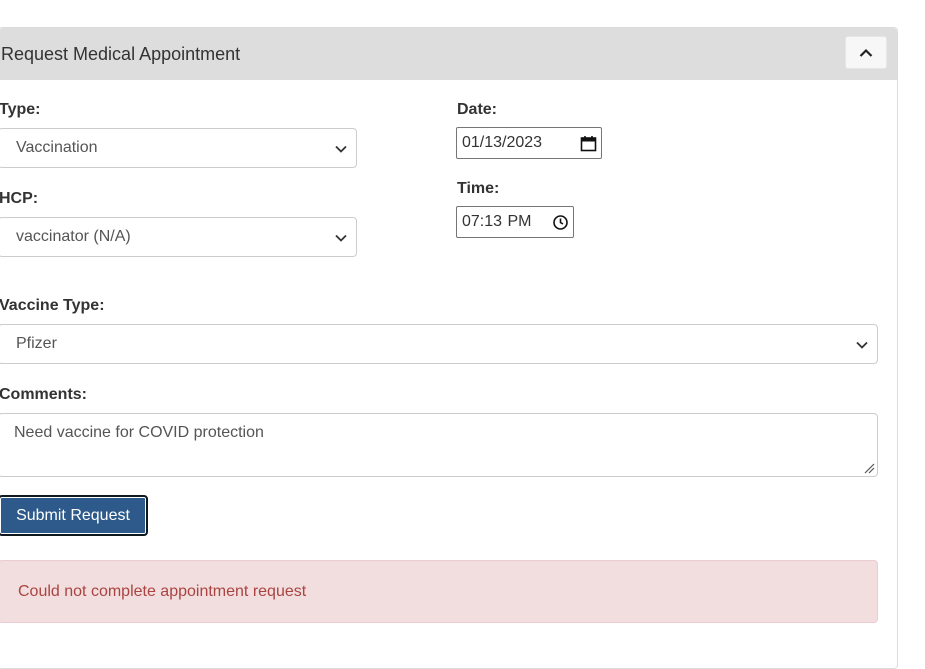  I want to click on time-label: Time:, so click(478, 188).